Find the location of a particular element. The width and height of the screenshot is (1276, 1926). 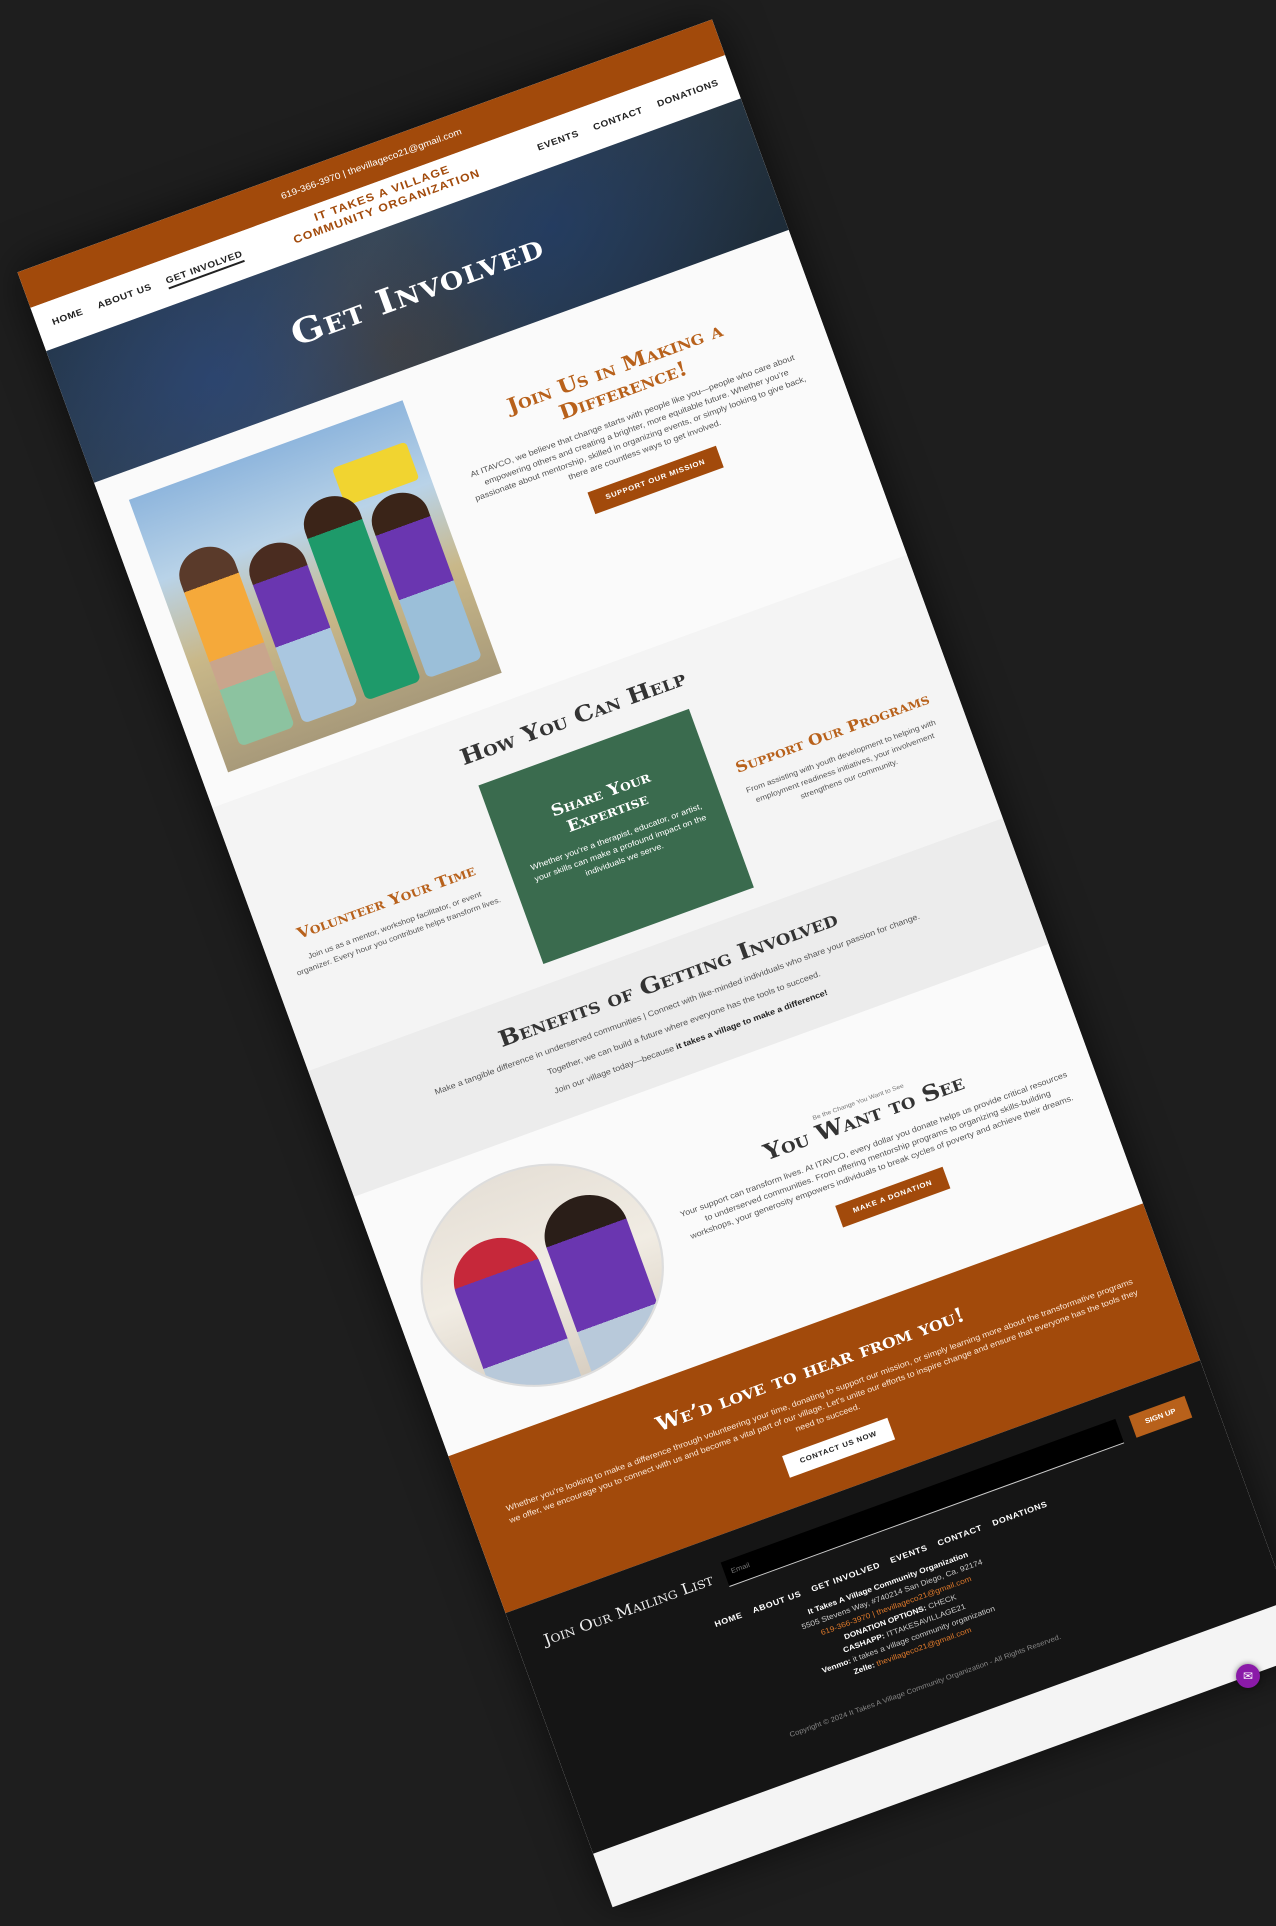

footer-nav-events: EVENTS is located at coordinates (909, 1554).